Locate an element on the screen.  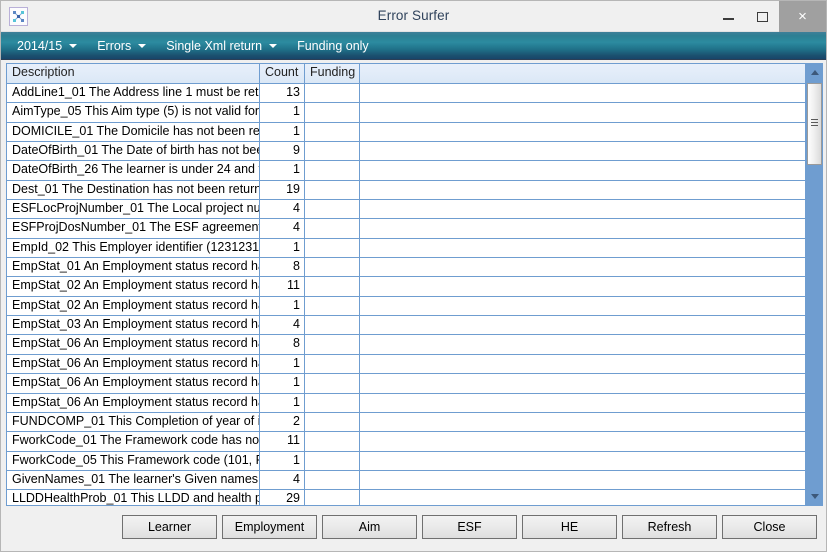
toolbar-item-funding-only: Funding only is located at coordinates (333, 46).